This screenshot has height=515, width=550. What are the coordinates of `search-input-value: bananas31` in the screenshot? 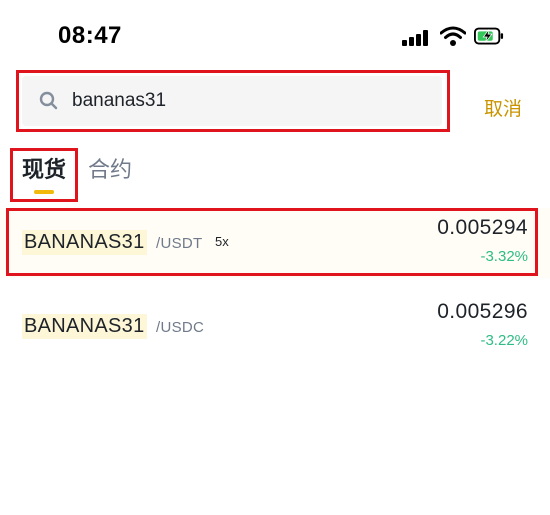 It's located at (119, 101).